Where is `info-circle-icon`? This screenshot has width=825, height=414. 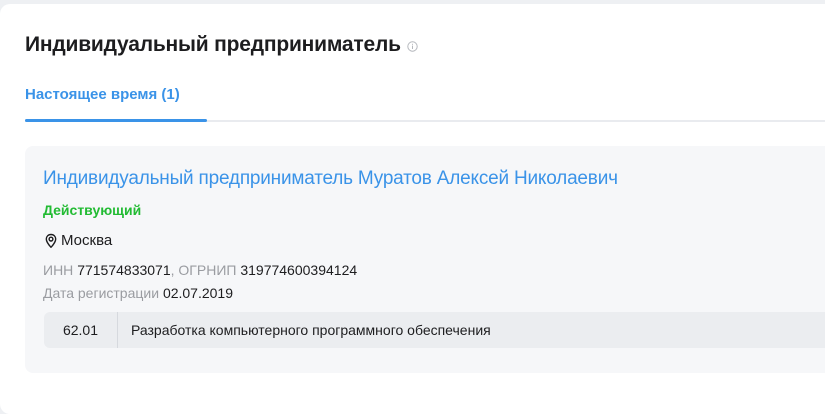 info-circle-icon is located at coordinates (412, 46).